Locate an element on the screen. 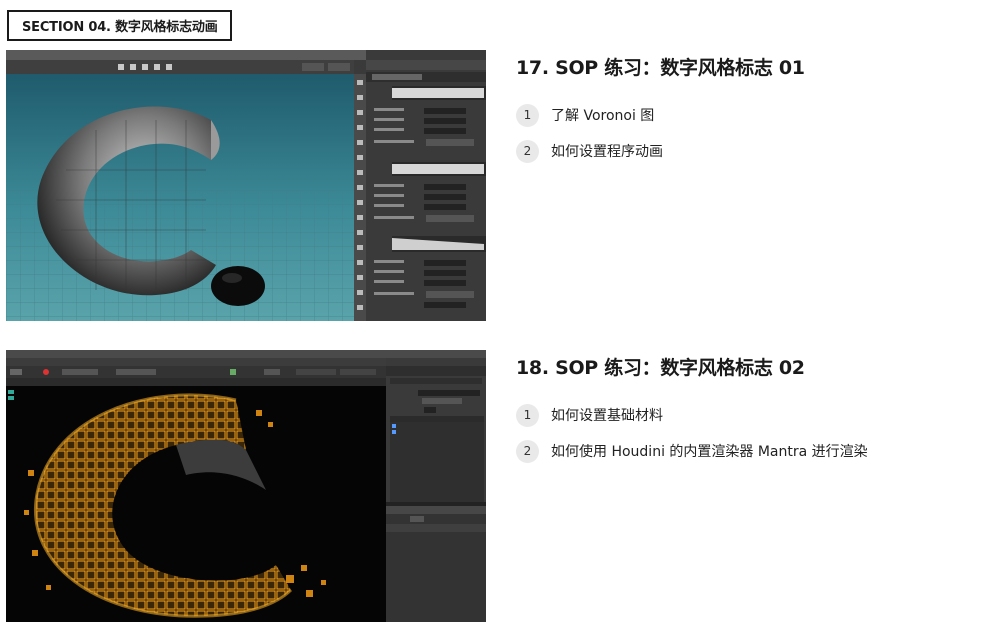 This screenshot has width=997, height=634. section-label: SECTION 04. 数字风格标志动画 is located at coordinates (120, 27).